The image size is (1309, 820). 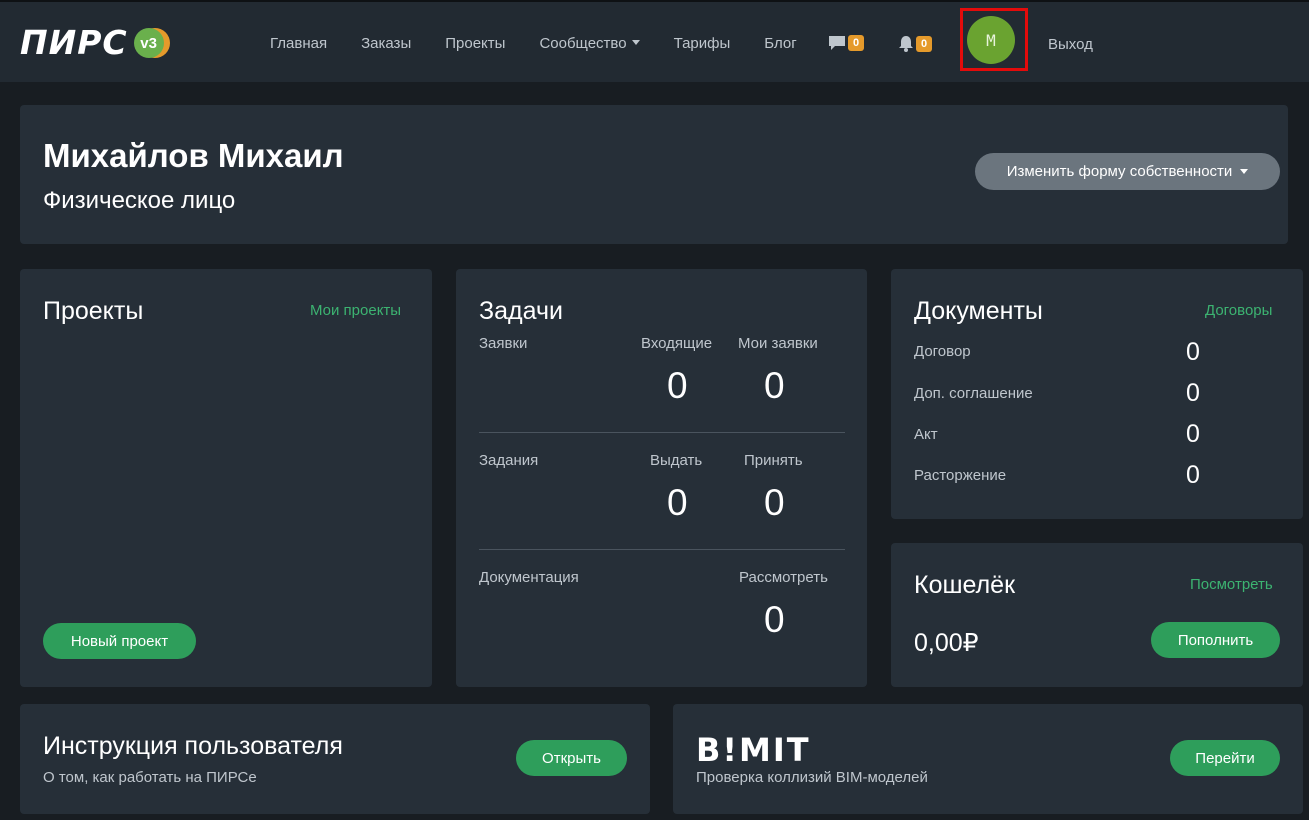 I want to click on accept-label: Принять, so click(x=773, y=460).